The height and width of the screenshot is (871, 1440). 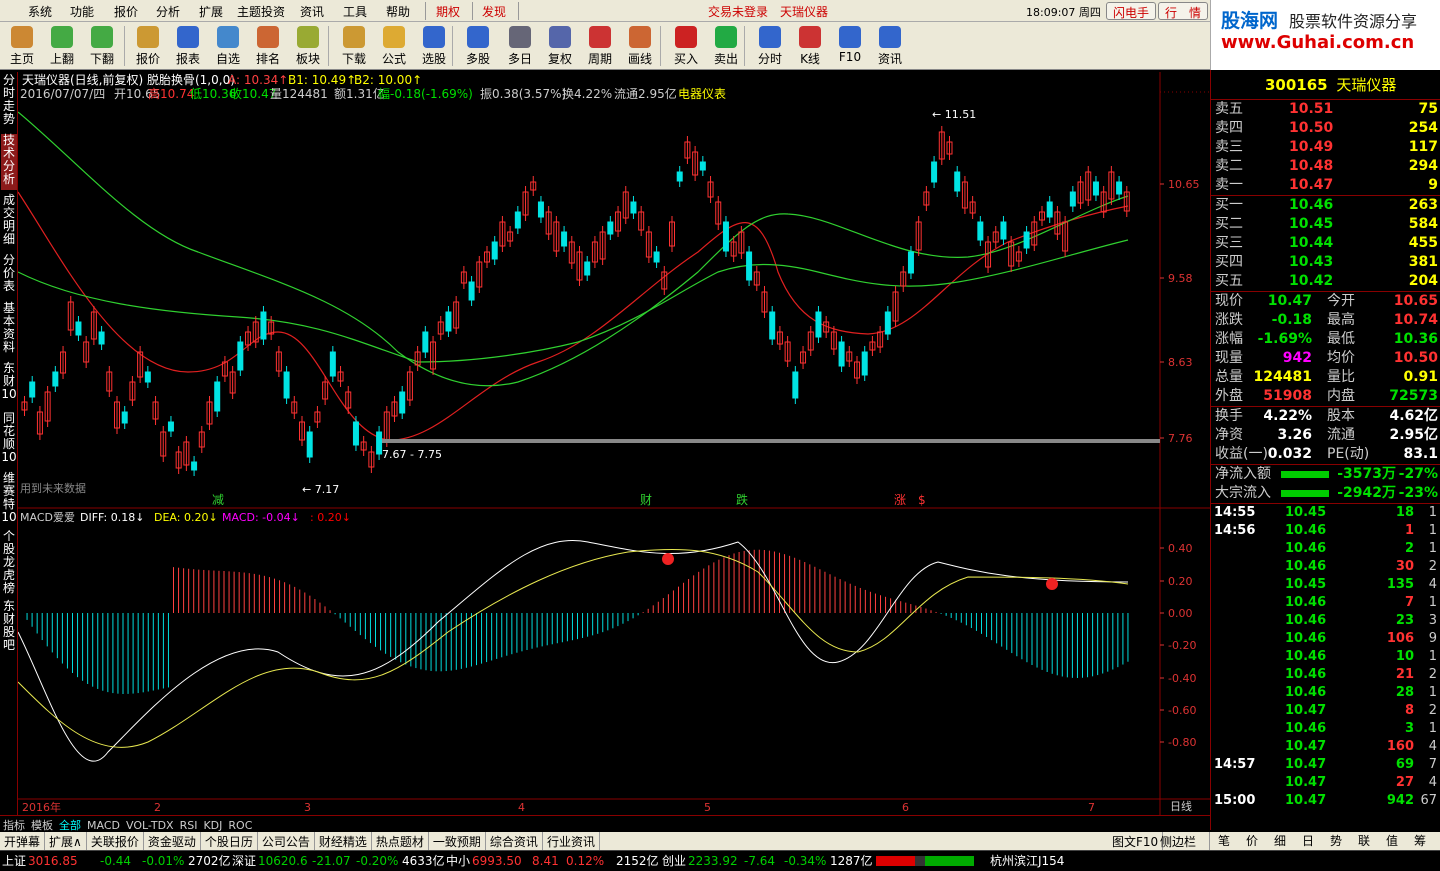 I want to click on section-right-tab-0: 图文F10, so click(x=1136, y=841).